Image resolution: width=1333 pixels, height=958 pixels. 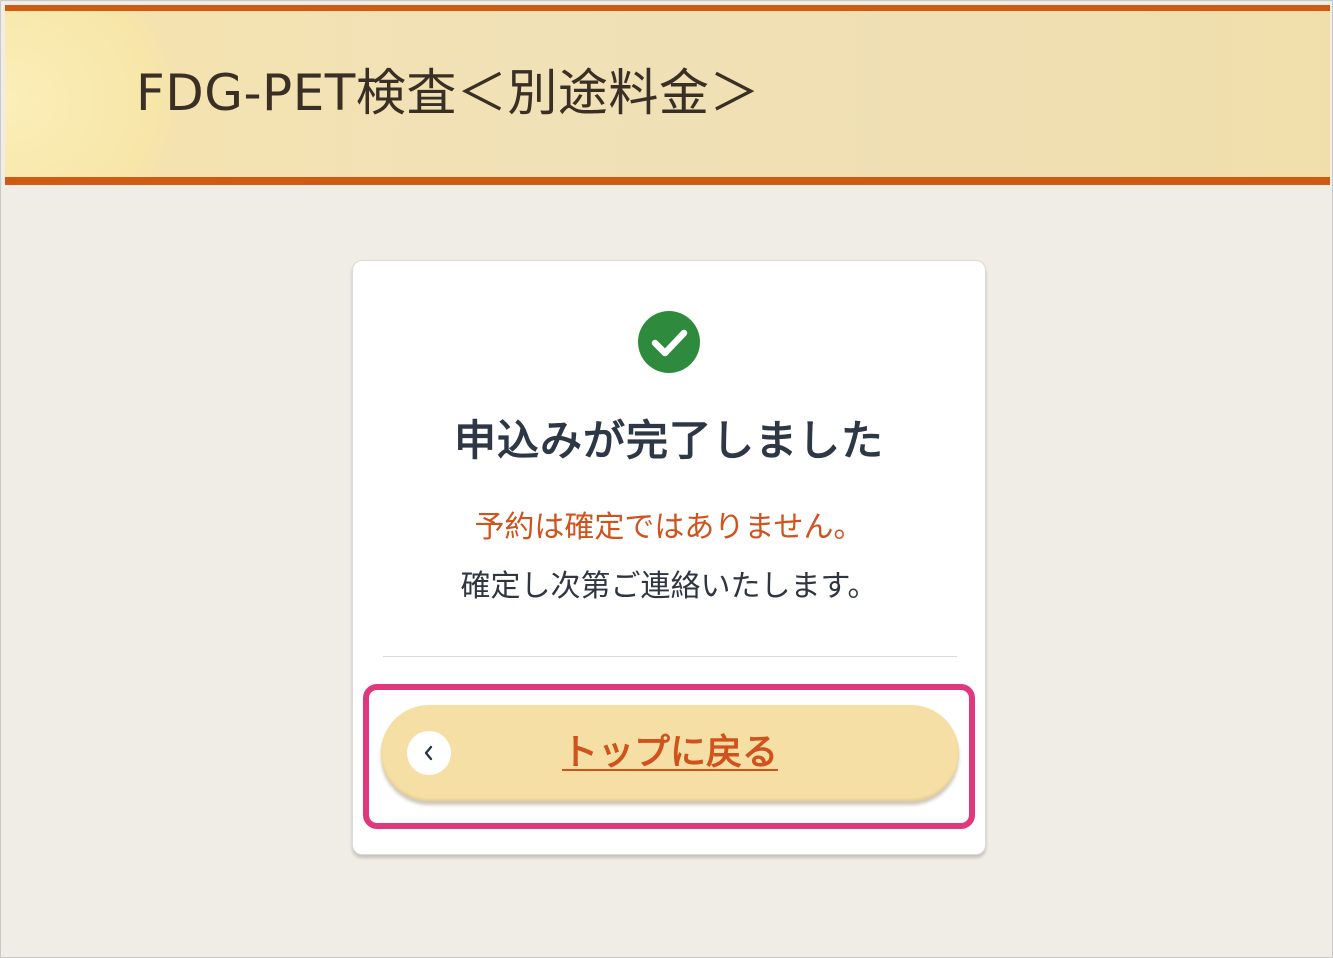 I want to click on back-to-top-button: トップに戻る, so click(x=670, y=753).